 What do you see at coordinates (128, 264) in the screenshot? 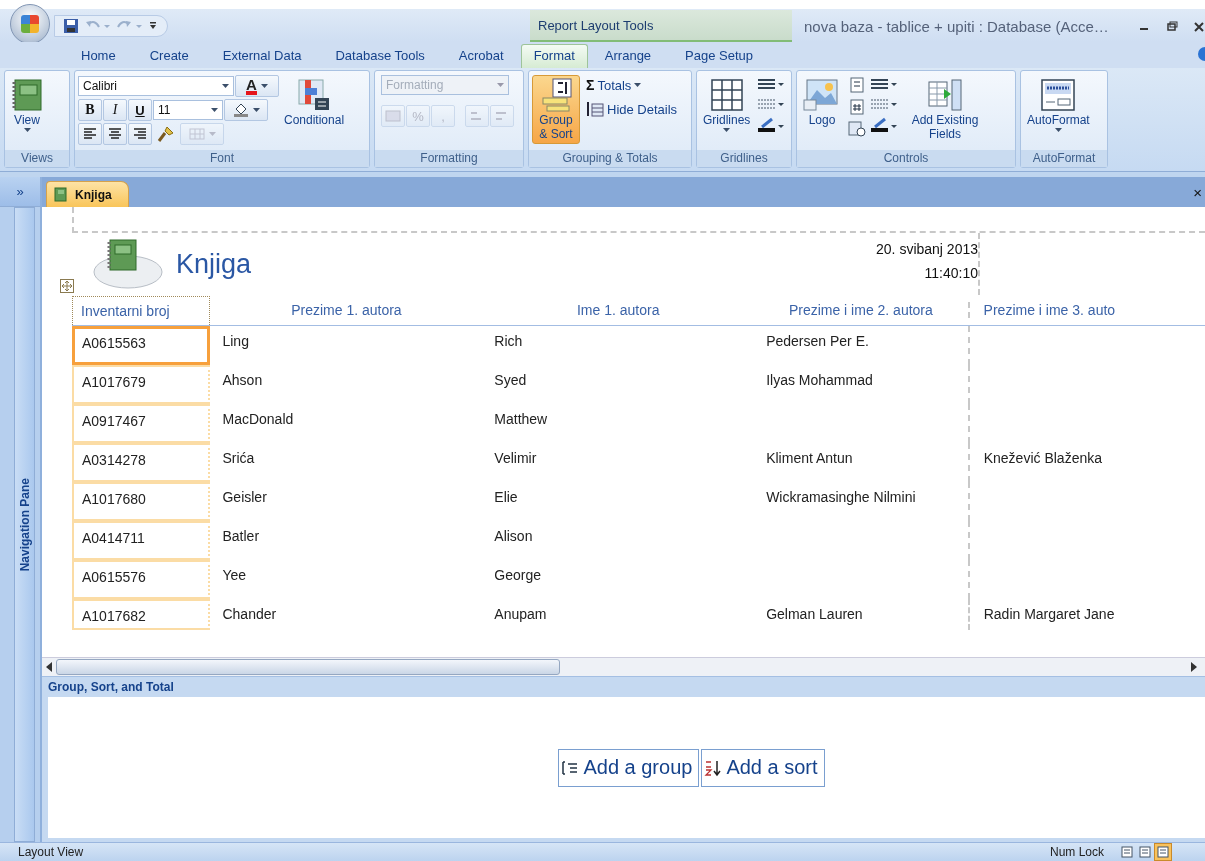
I see `report-logo-icon` at bounding box center [128, 264].